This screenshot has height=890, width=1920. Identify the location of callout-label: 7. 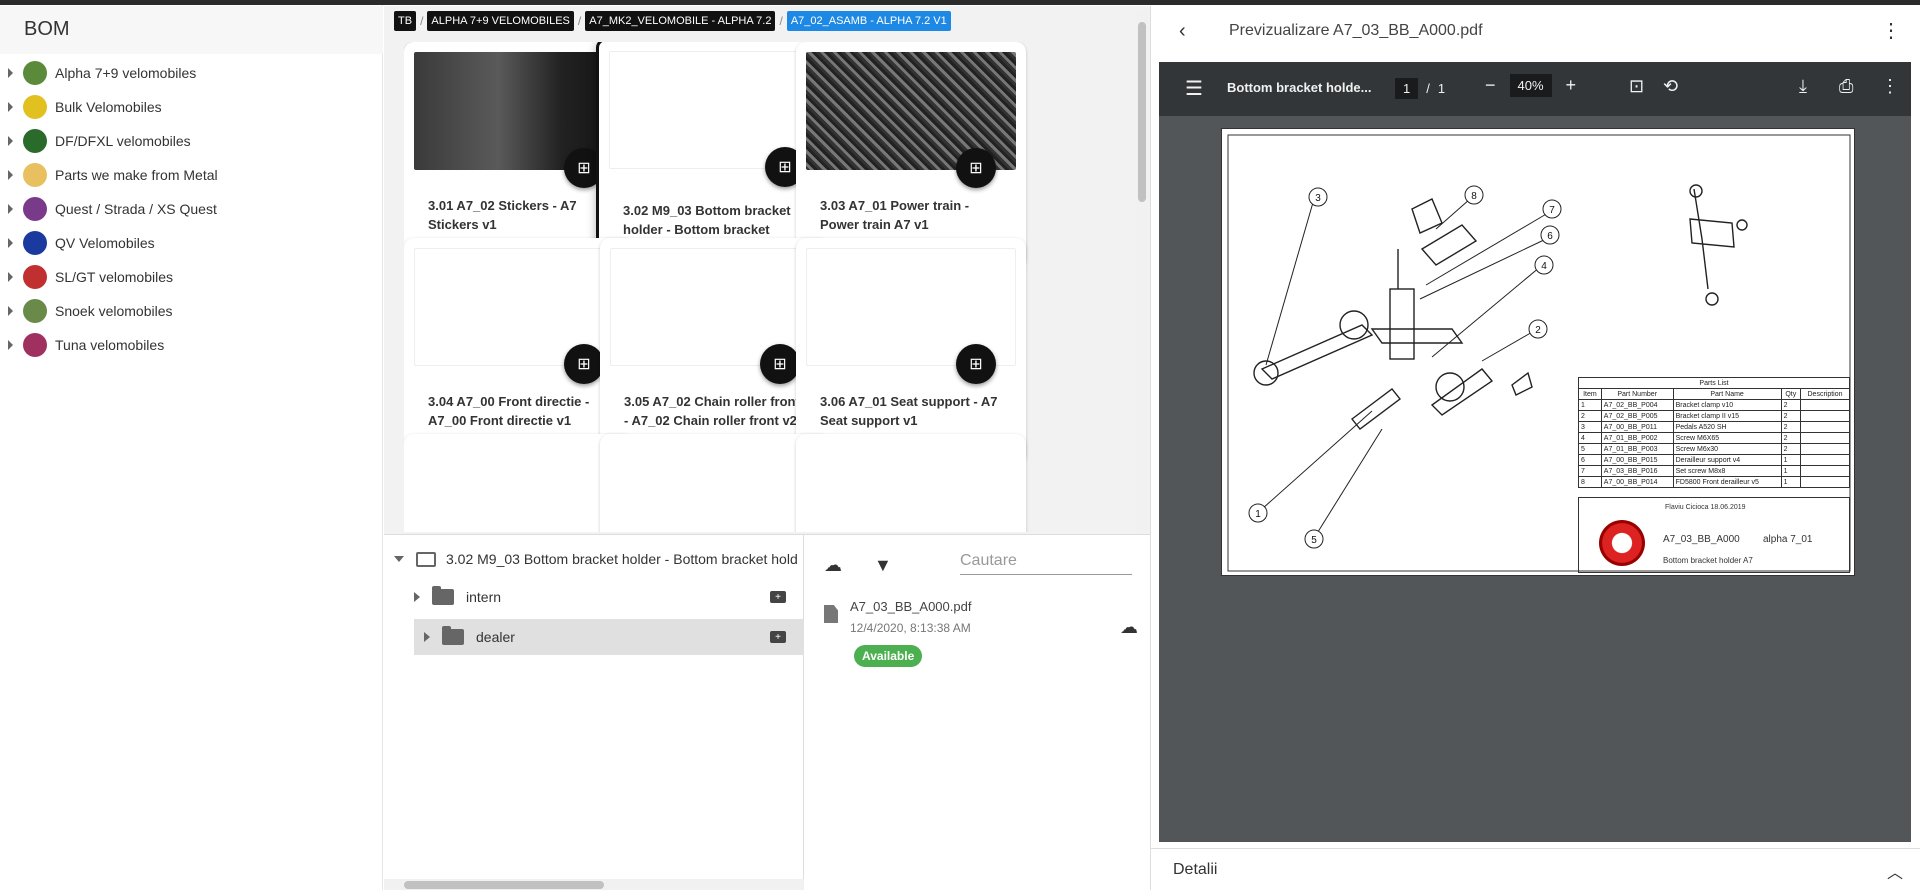
(1552, 210).